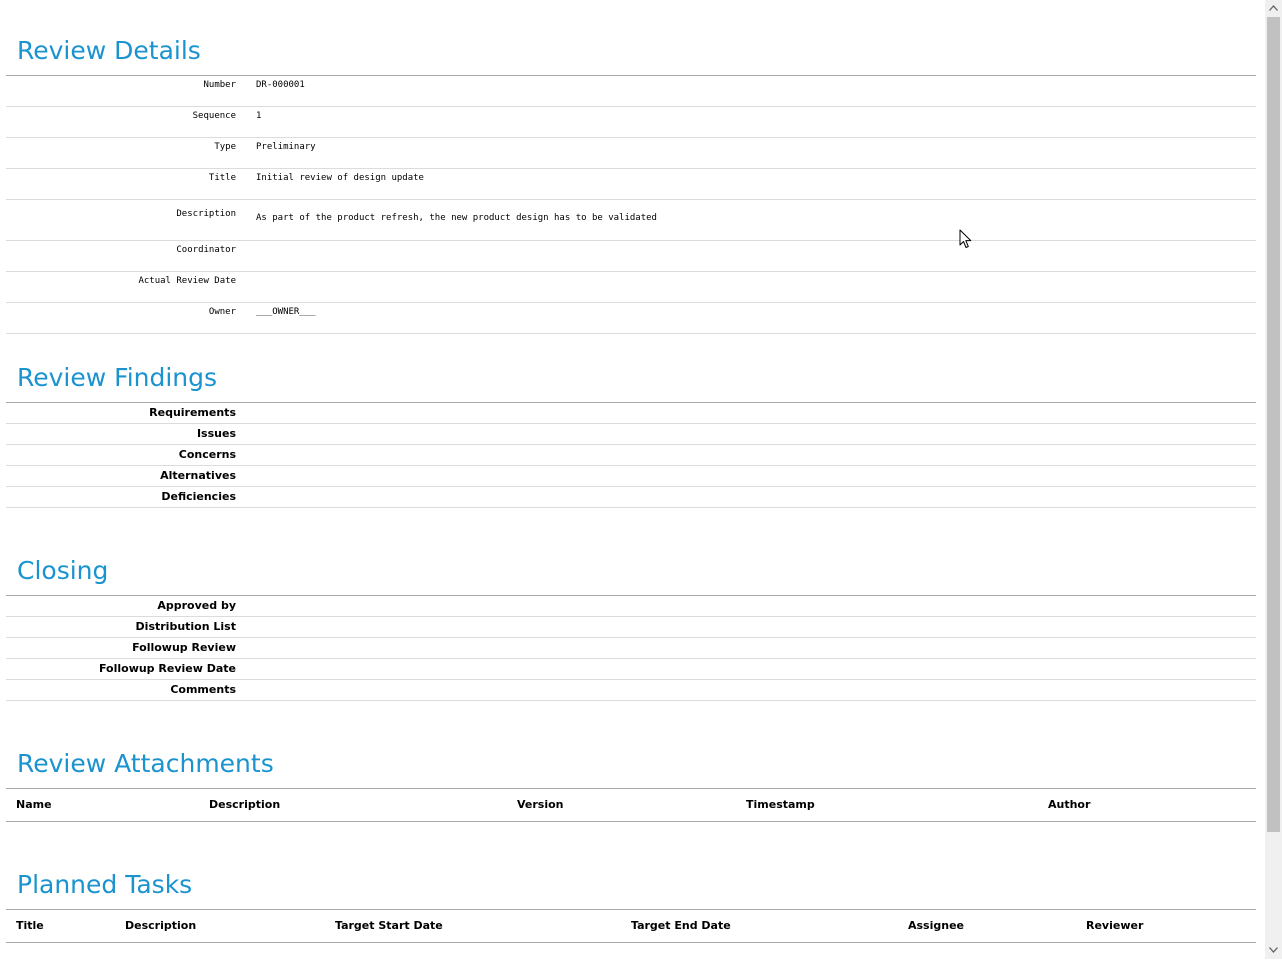 Image resolution: width=1282 pixels, height=960 pixels. I want to click on section-heading-review-details: Review Details, so click(109, 50).